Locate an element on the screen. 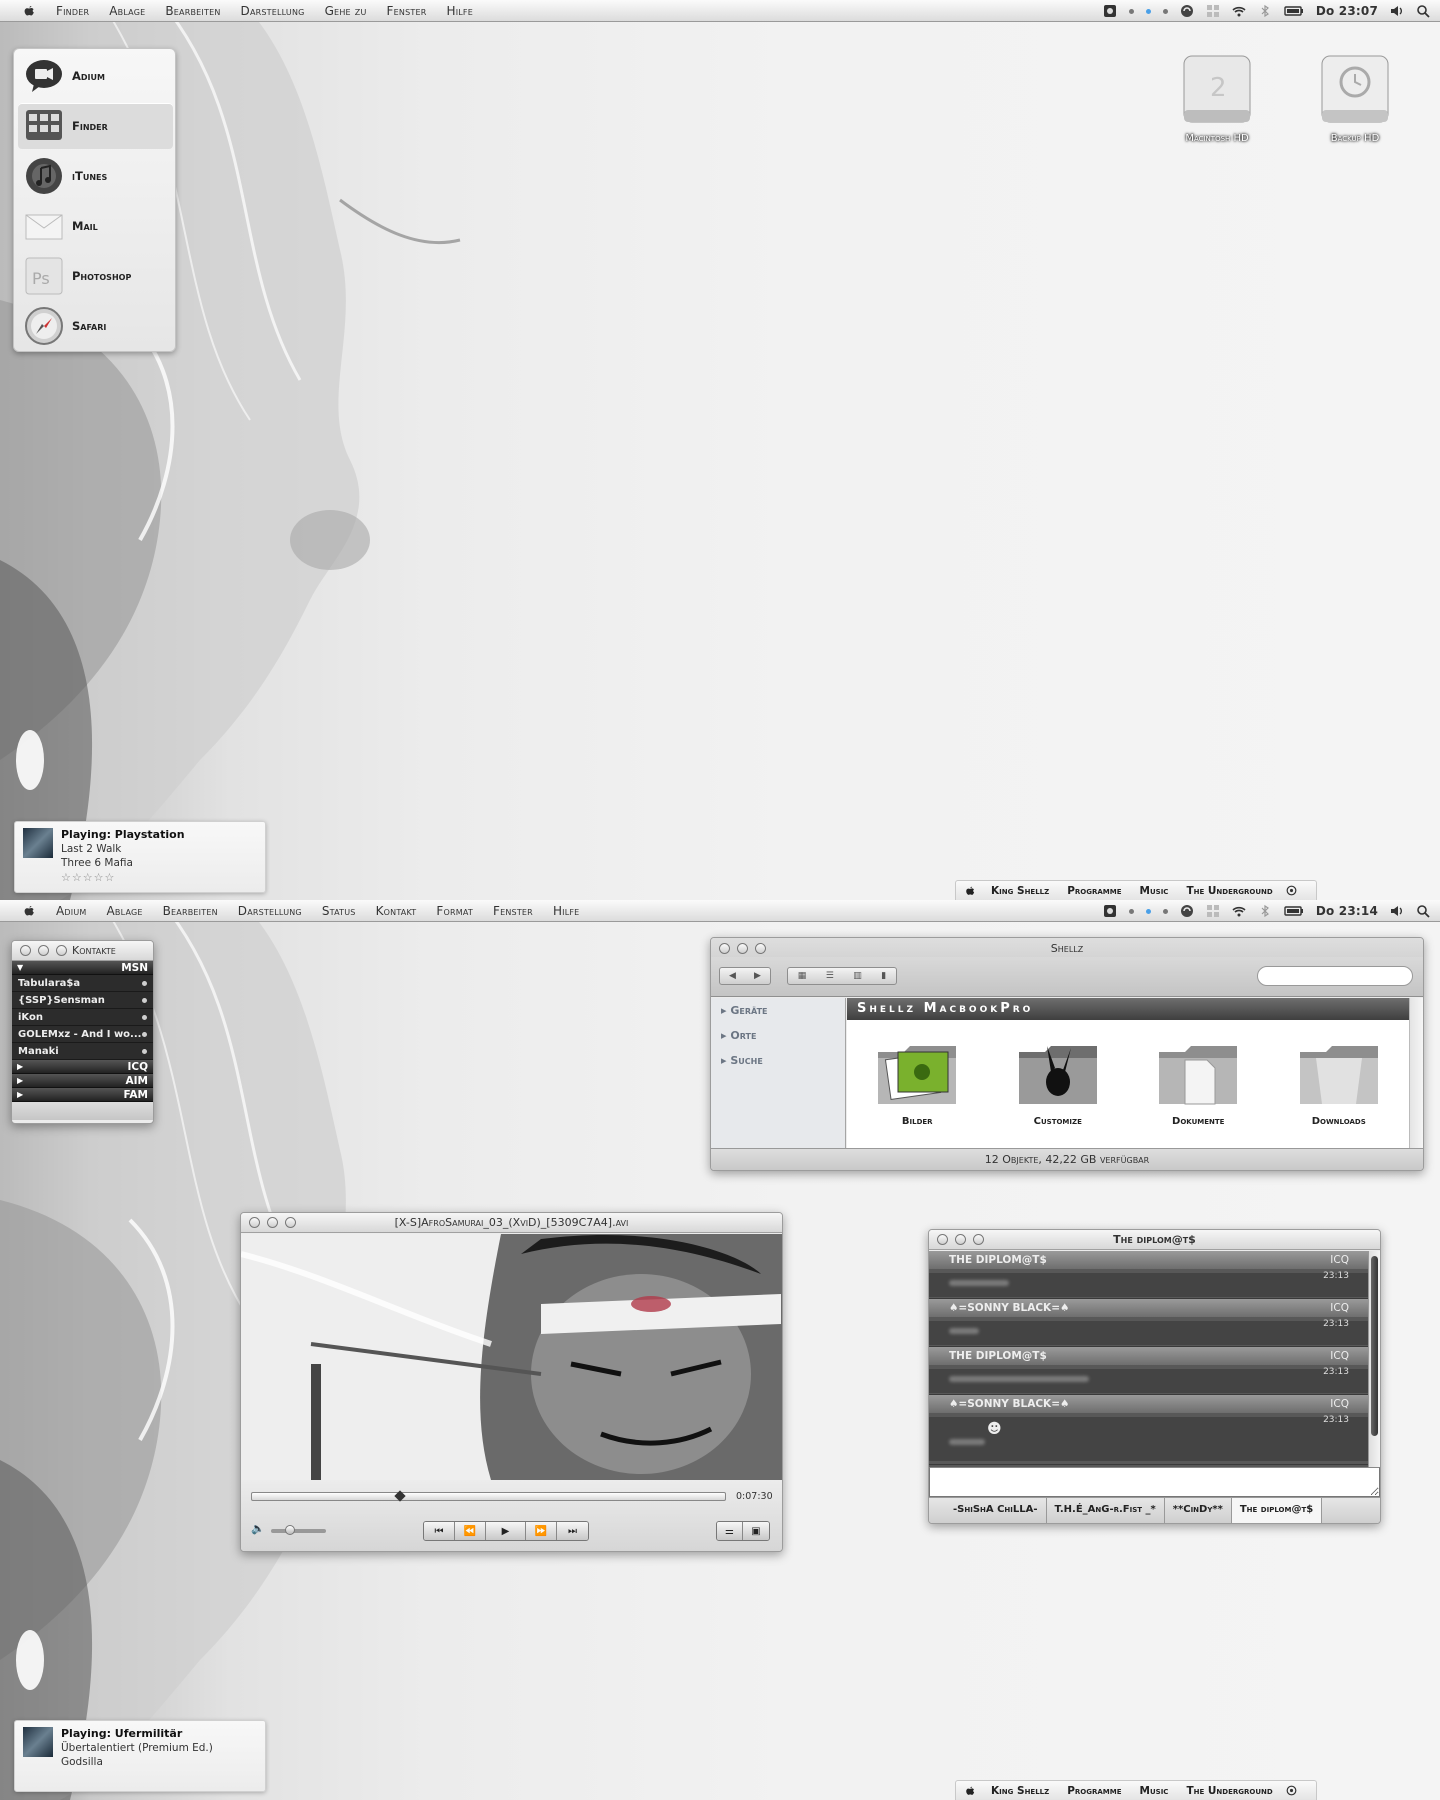 The width and height of the screenshot is (1440, 1800). menu-kontakt: Kontakt is located at coordinates (396, 911).